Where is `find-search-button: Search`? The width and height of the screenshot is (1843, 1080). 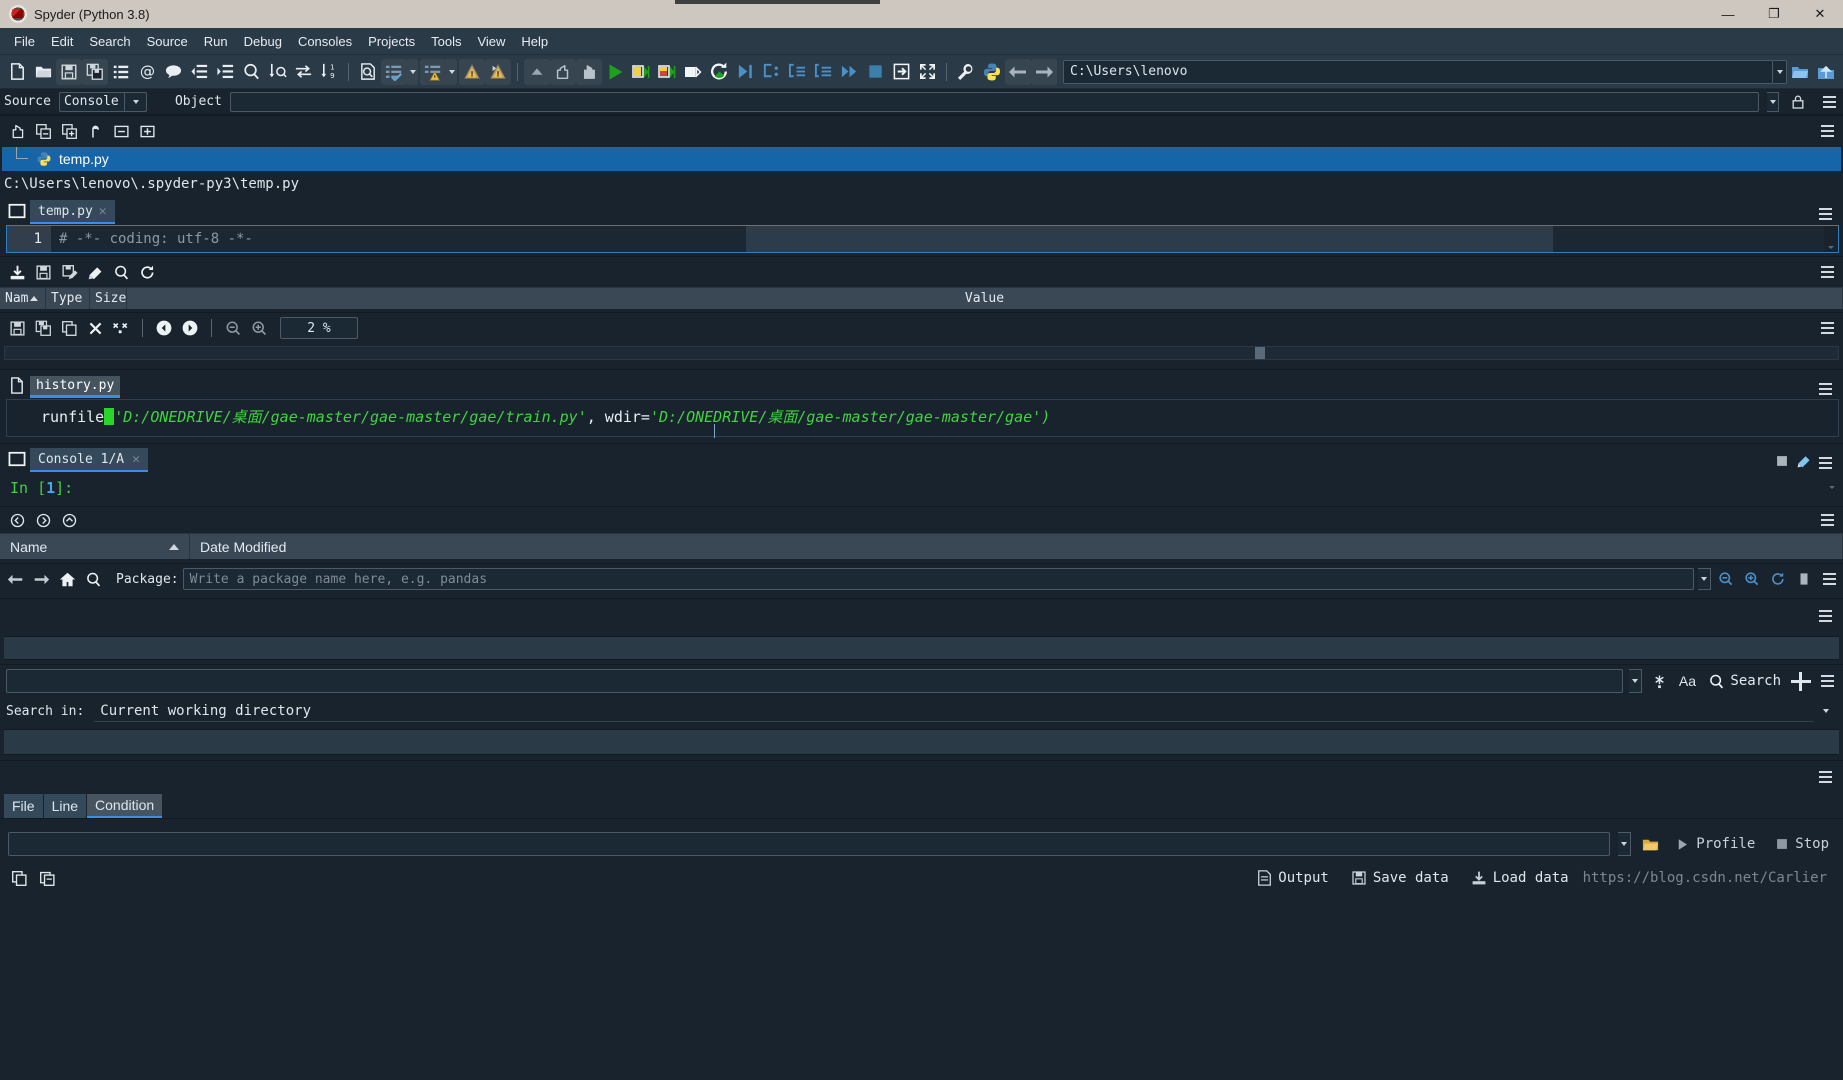 find-search-button: Search is located at coordinates (1744, 681).